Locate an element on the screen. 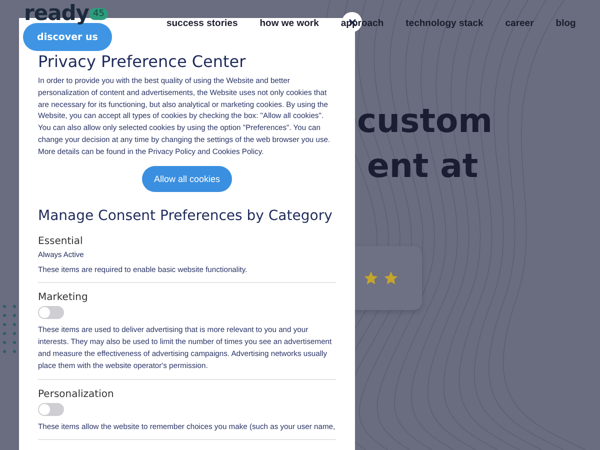 The height and width of the screenshot is (450, 600). headline-text: ent at is located at coordinates (423, 166).